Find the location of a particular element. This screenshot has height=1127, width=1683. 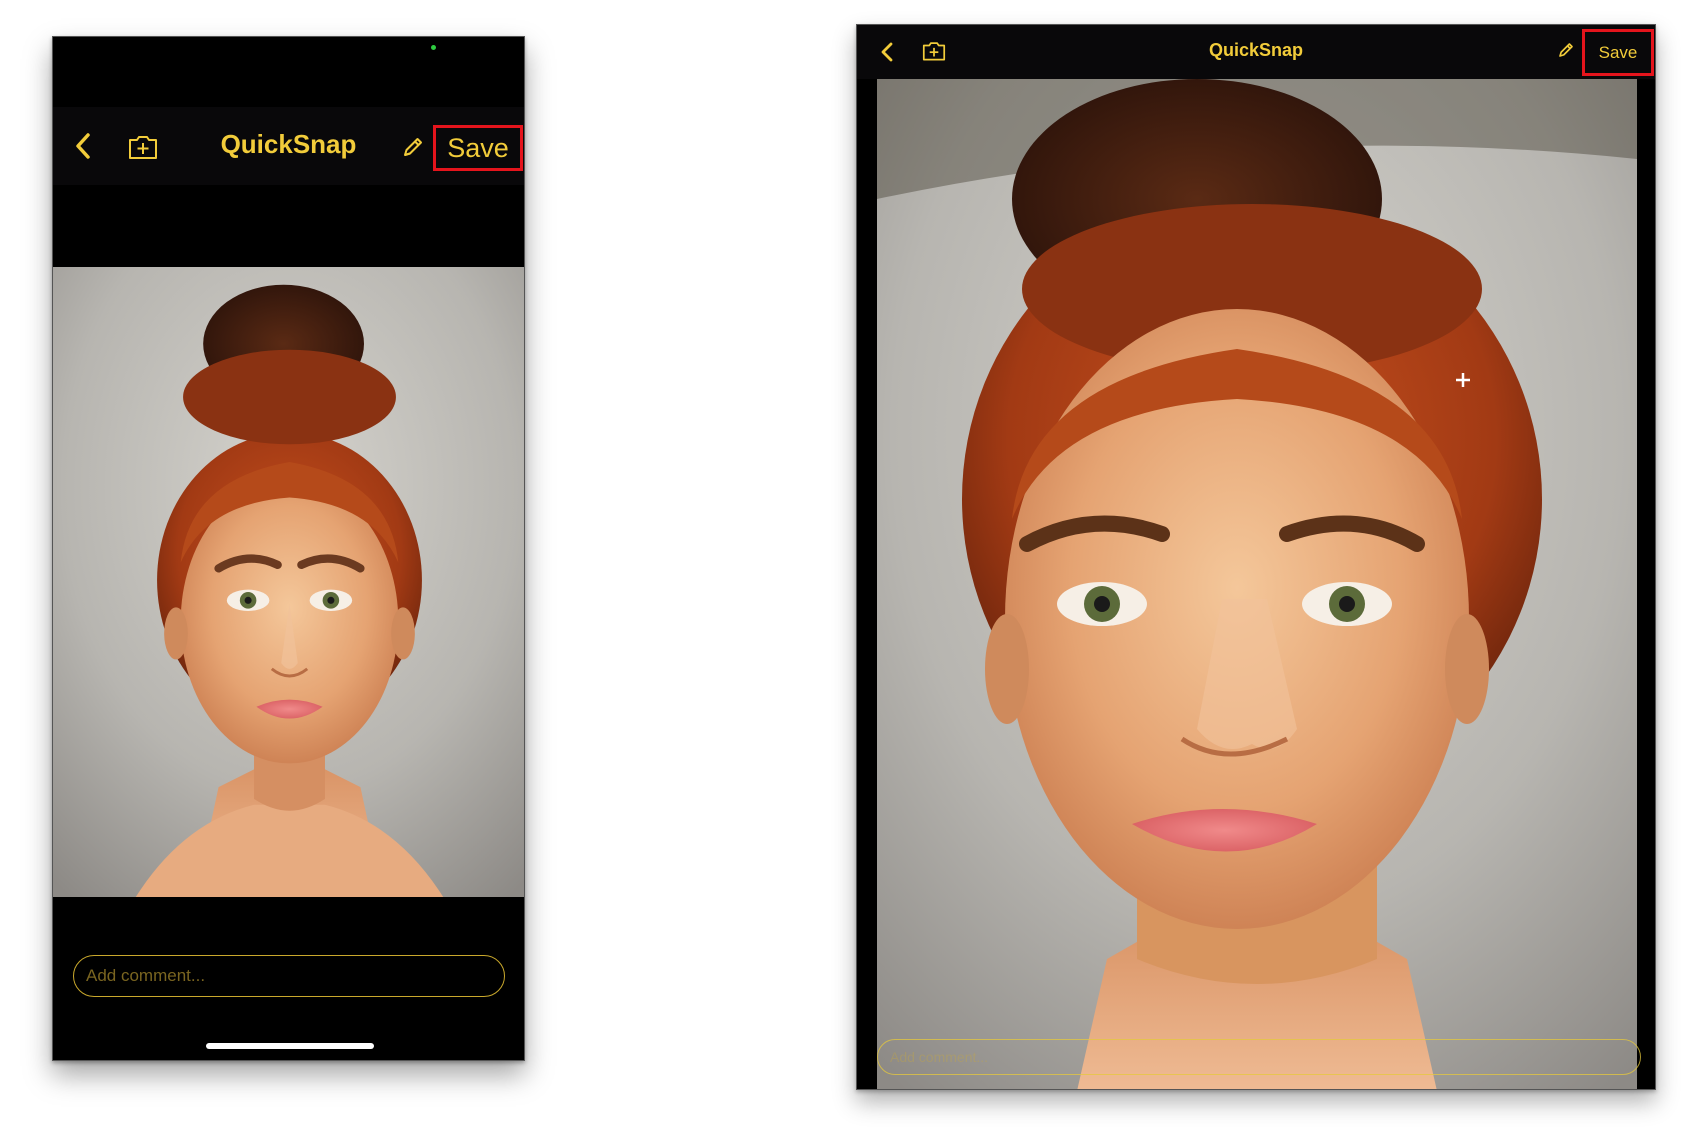

camera-indicator-dot is located at coordinates (433, 47).